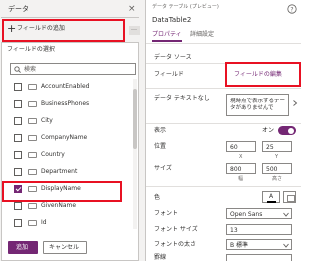 The height and width of the screenshot is (261, 320). Describe the element at coordinates (202, 35) in the screenshot. I see `tab-advanced: 詳細設定` at that location.